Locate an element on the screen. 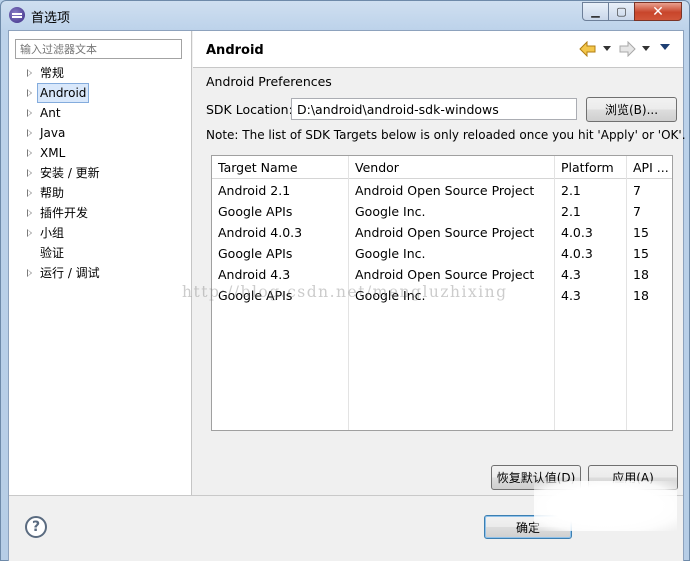 The image size is (690, 561). tree-item: 安装 / 更新 is located at coordinates (100, 173).